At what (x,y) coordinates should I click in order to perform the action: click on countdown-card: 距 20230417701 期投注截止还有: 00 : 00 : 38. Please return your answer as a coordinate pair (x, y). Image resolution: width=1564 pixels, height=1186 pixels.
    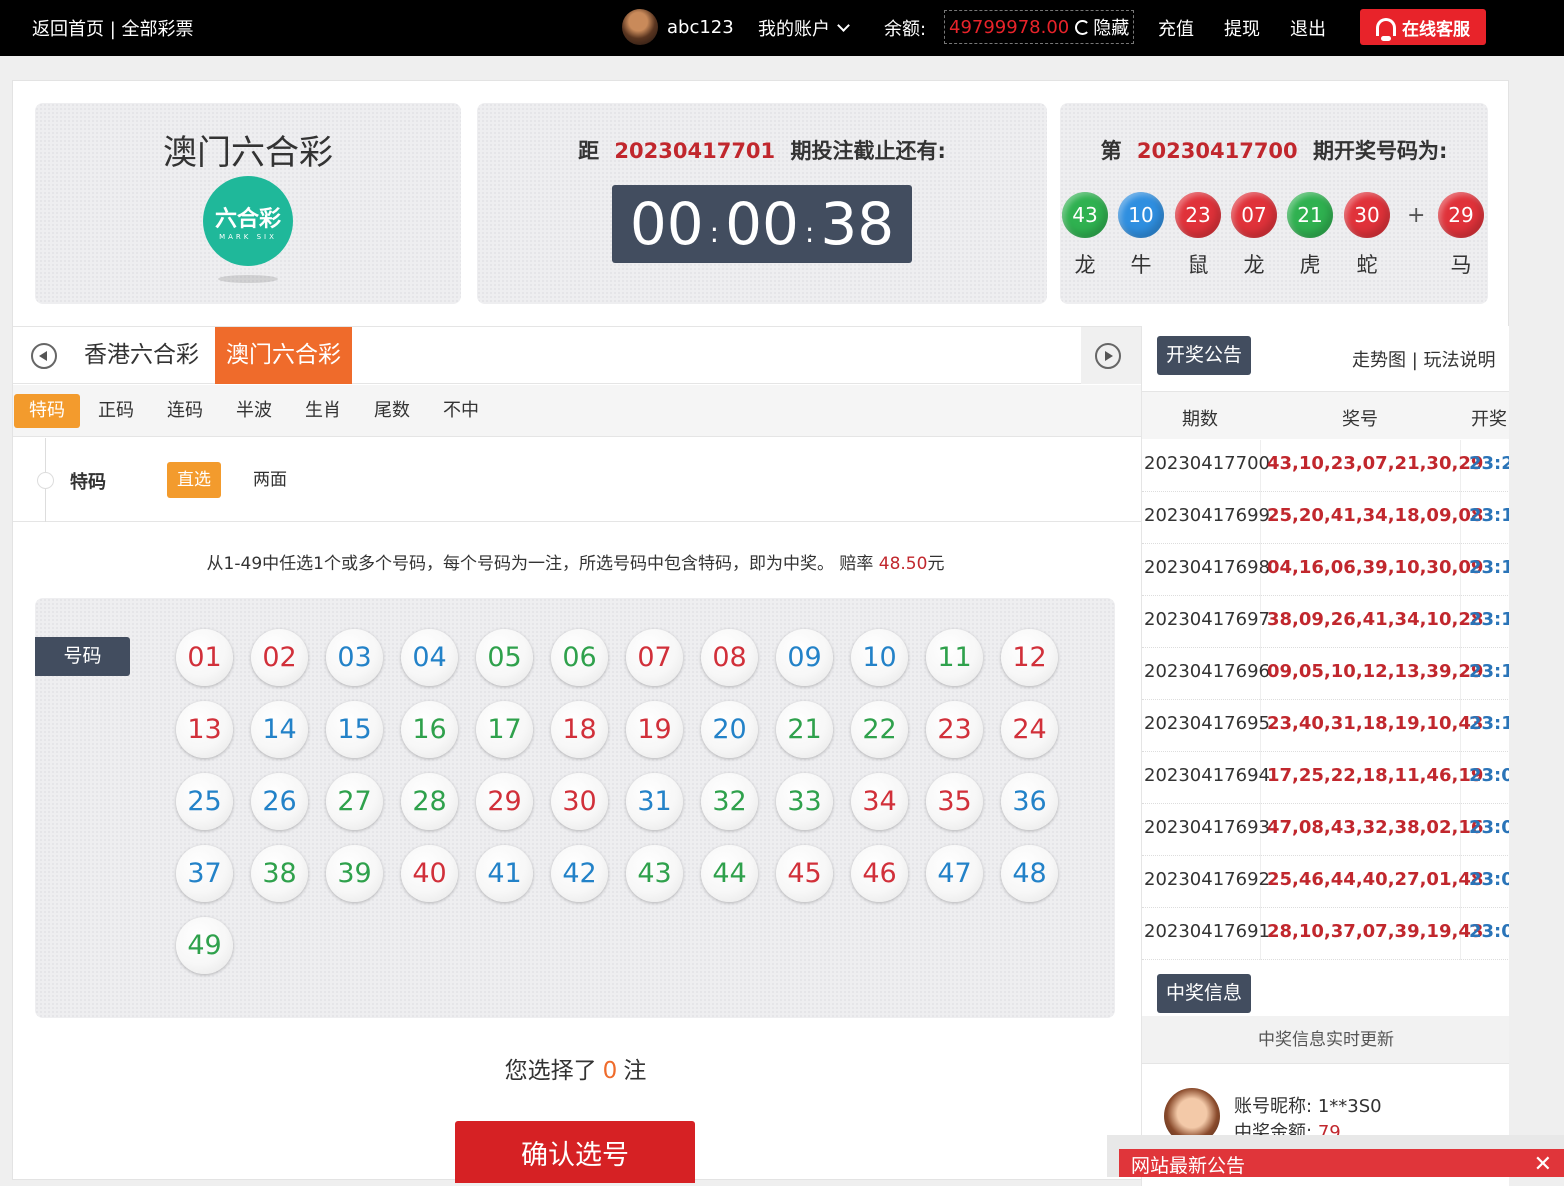
    Looking at the image, I should click on (762, 203).